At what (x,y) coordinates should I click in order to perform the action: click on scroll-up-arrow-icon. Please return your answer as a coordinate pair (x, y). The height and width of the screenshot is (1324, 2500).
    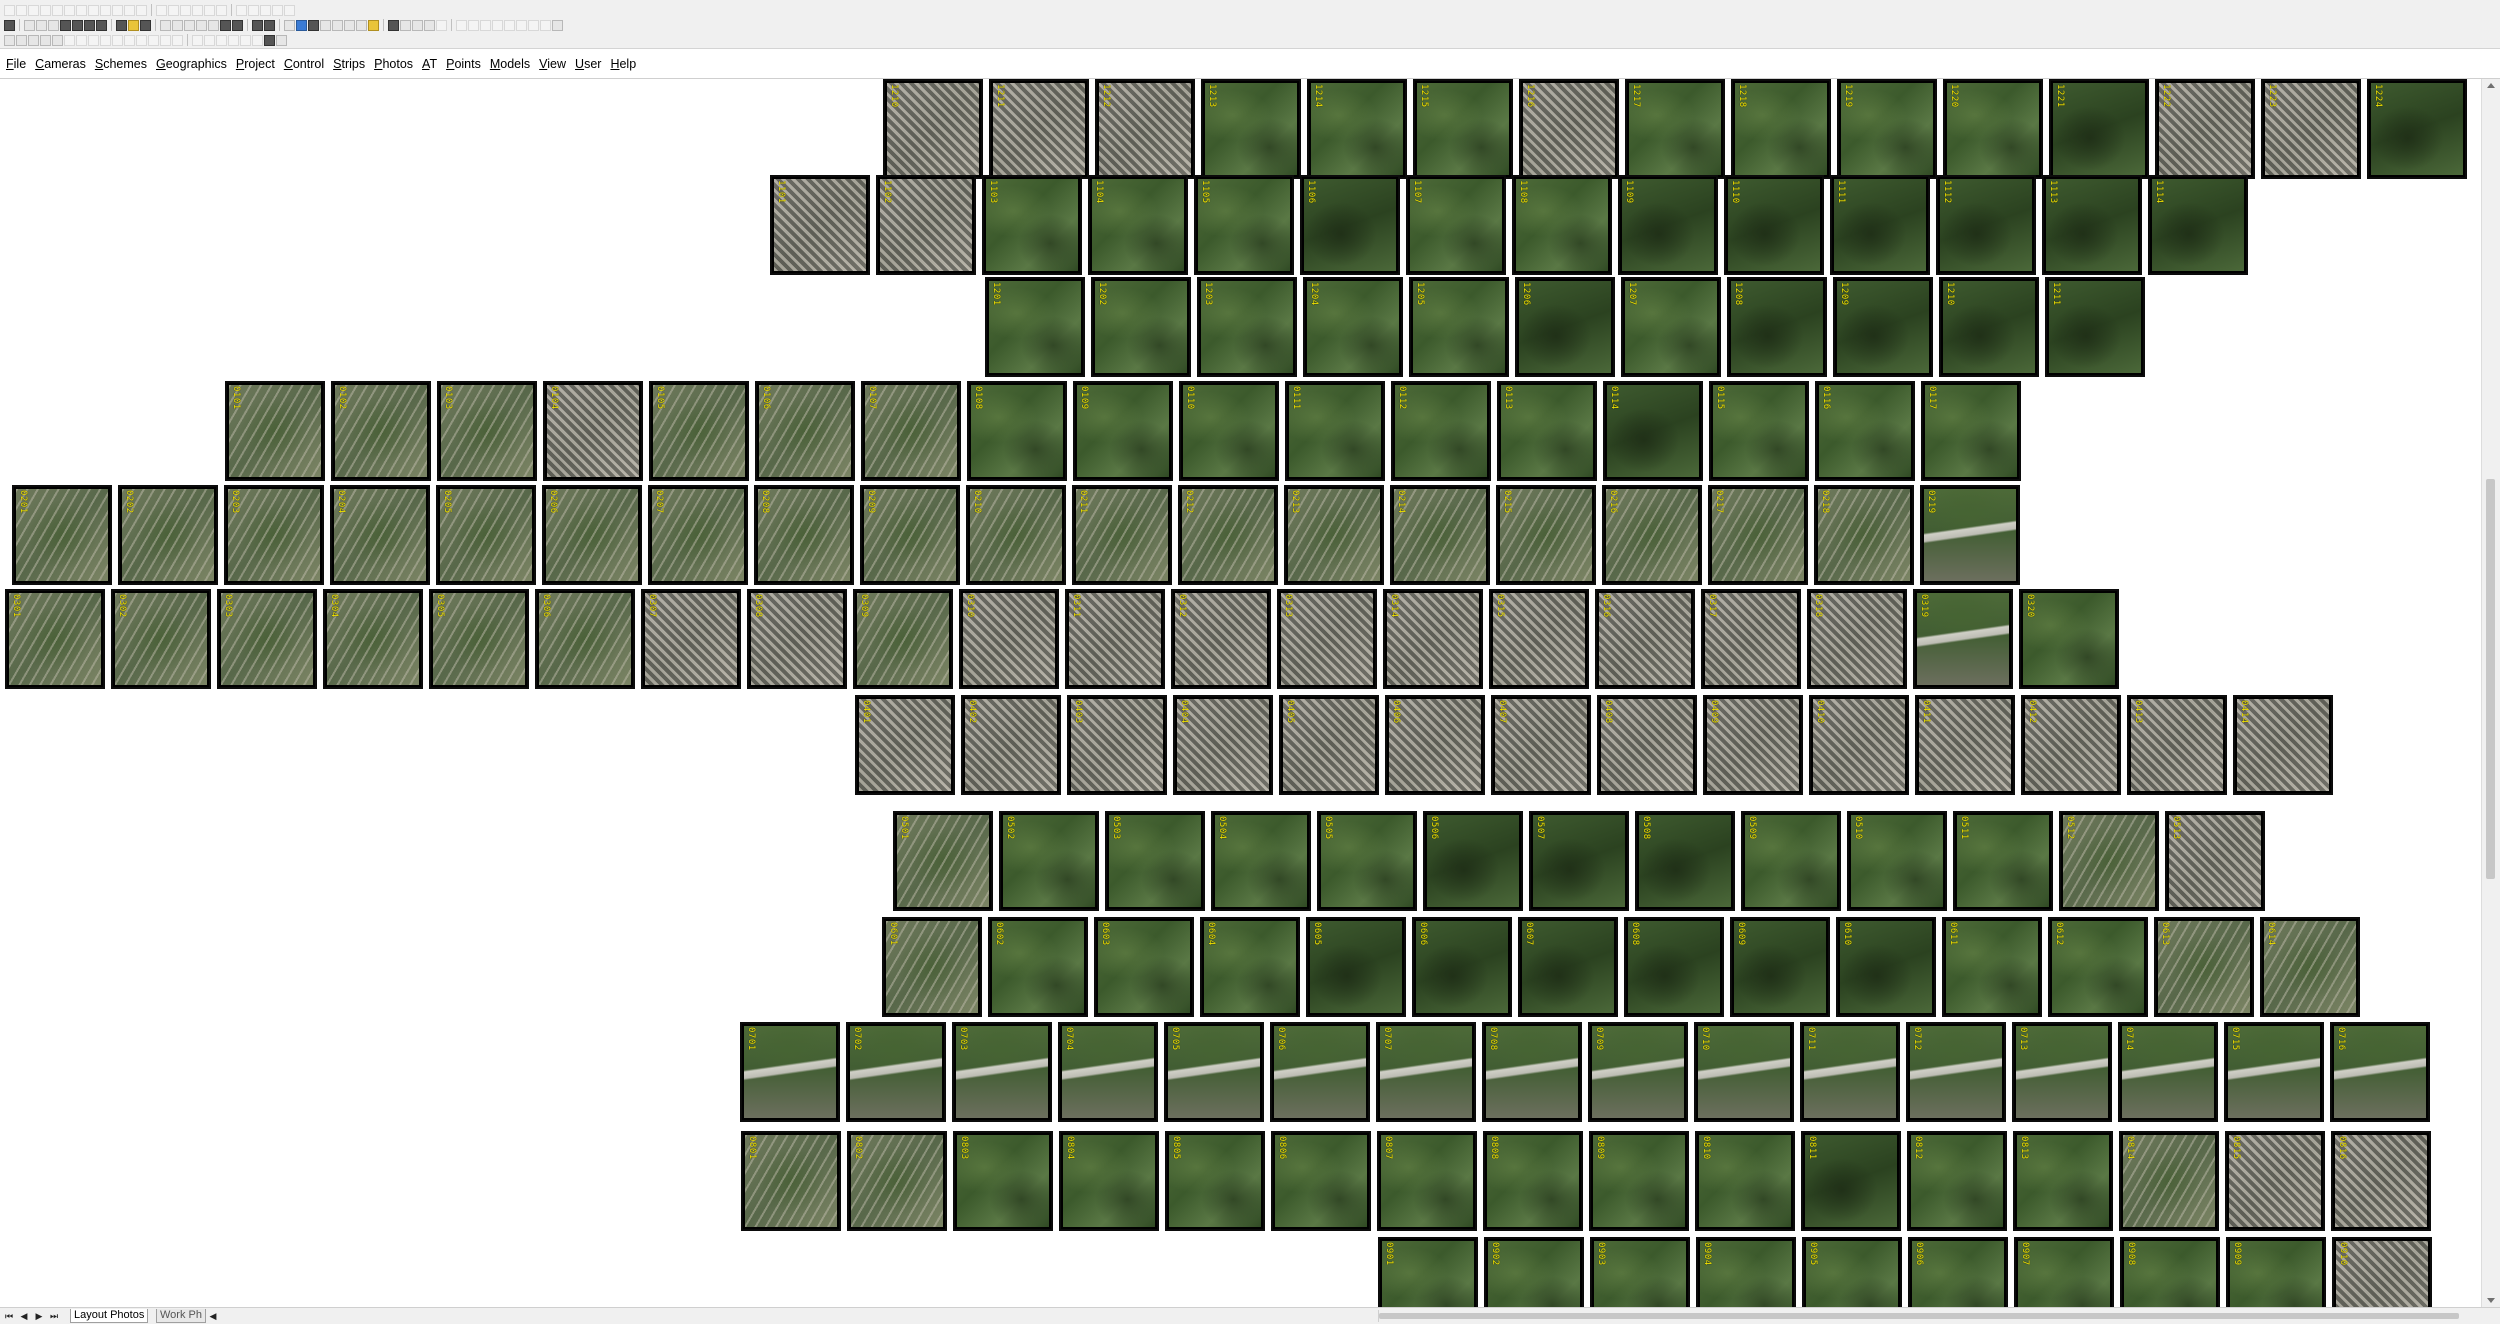
    Looking at the image, I should click on (2491, 85).